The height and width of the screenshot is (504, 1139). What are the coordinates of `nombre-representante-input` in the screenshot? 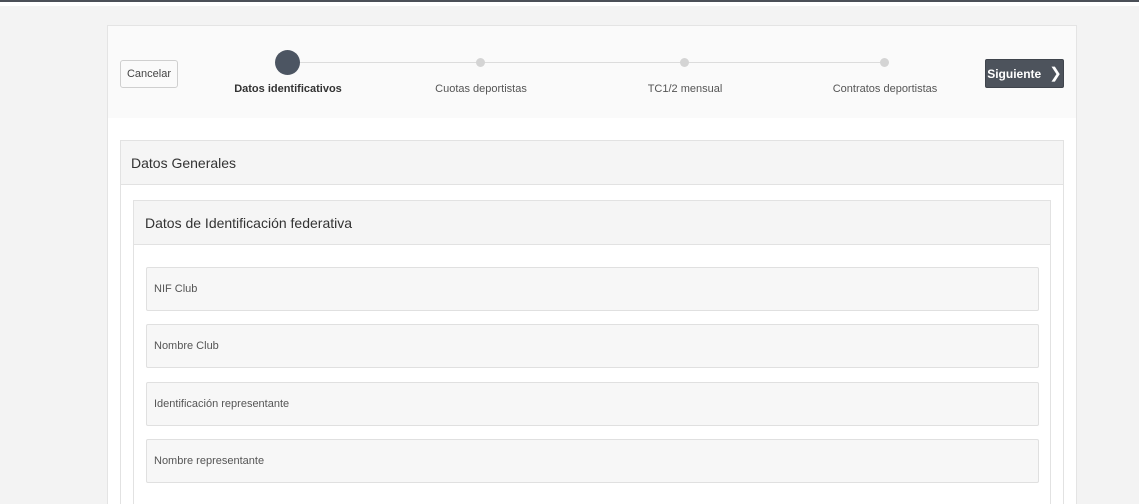 It's located at (592, 461).